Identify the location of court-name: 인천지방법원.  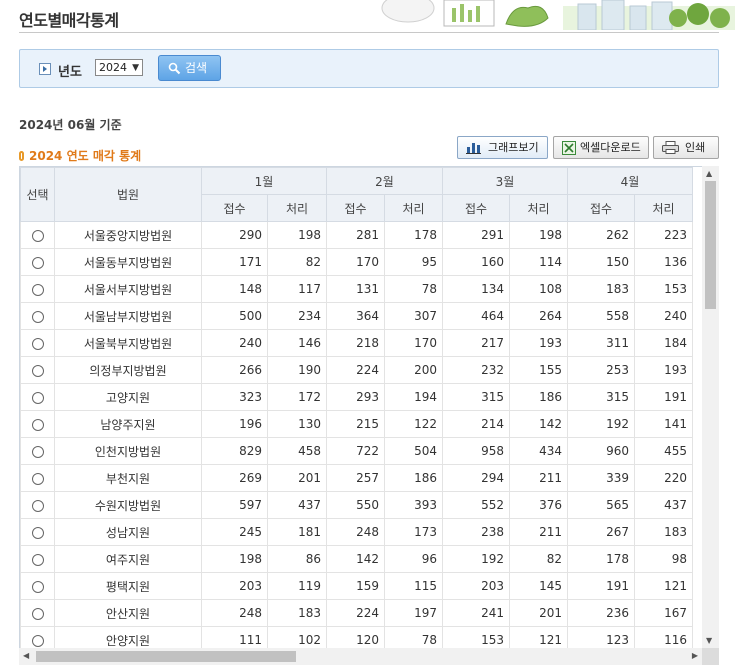
(128, 451).